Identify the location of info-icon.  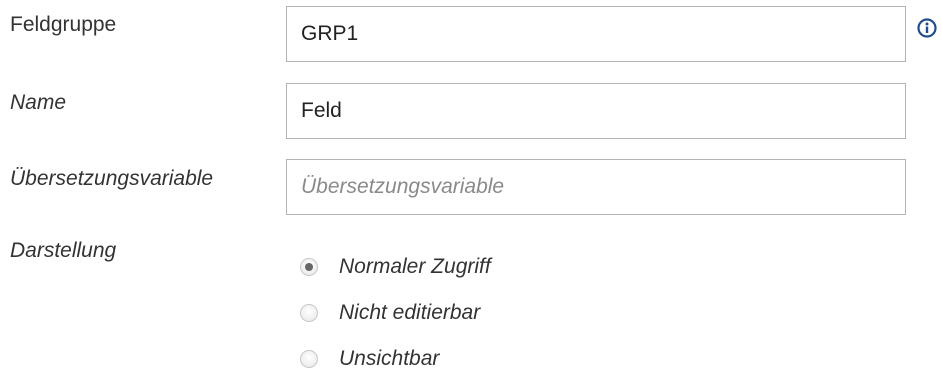
(927, 28).